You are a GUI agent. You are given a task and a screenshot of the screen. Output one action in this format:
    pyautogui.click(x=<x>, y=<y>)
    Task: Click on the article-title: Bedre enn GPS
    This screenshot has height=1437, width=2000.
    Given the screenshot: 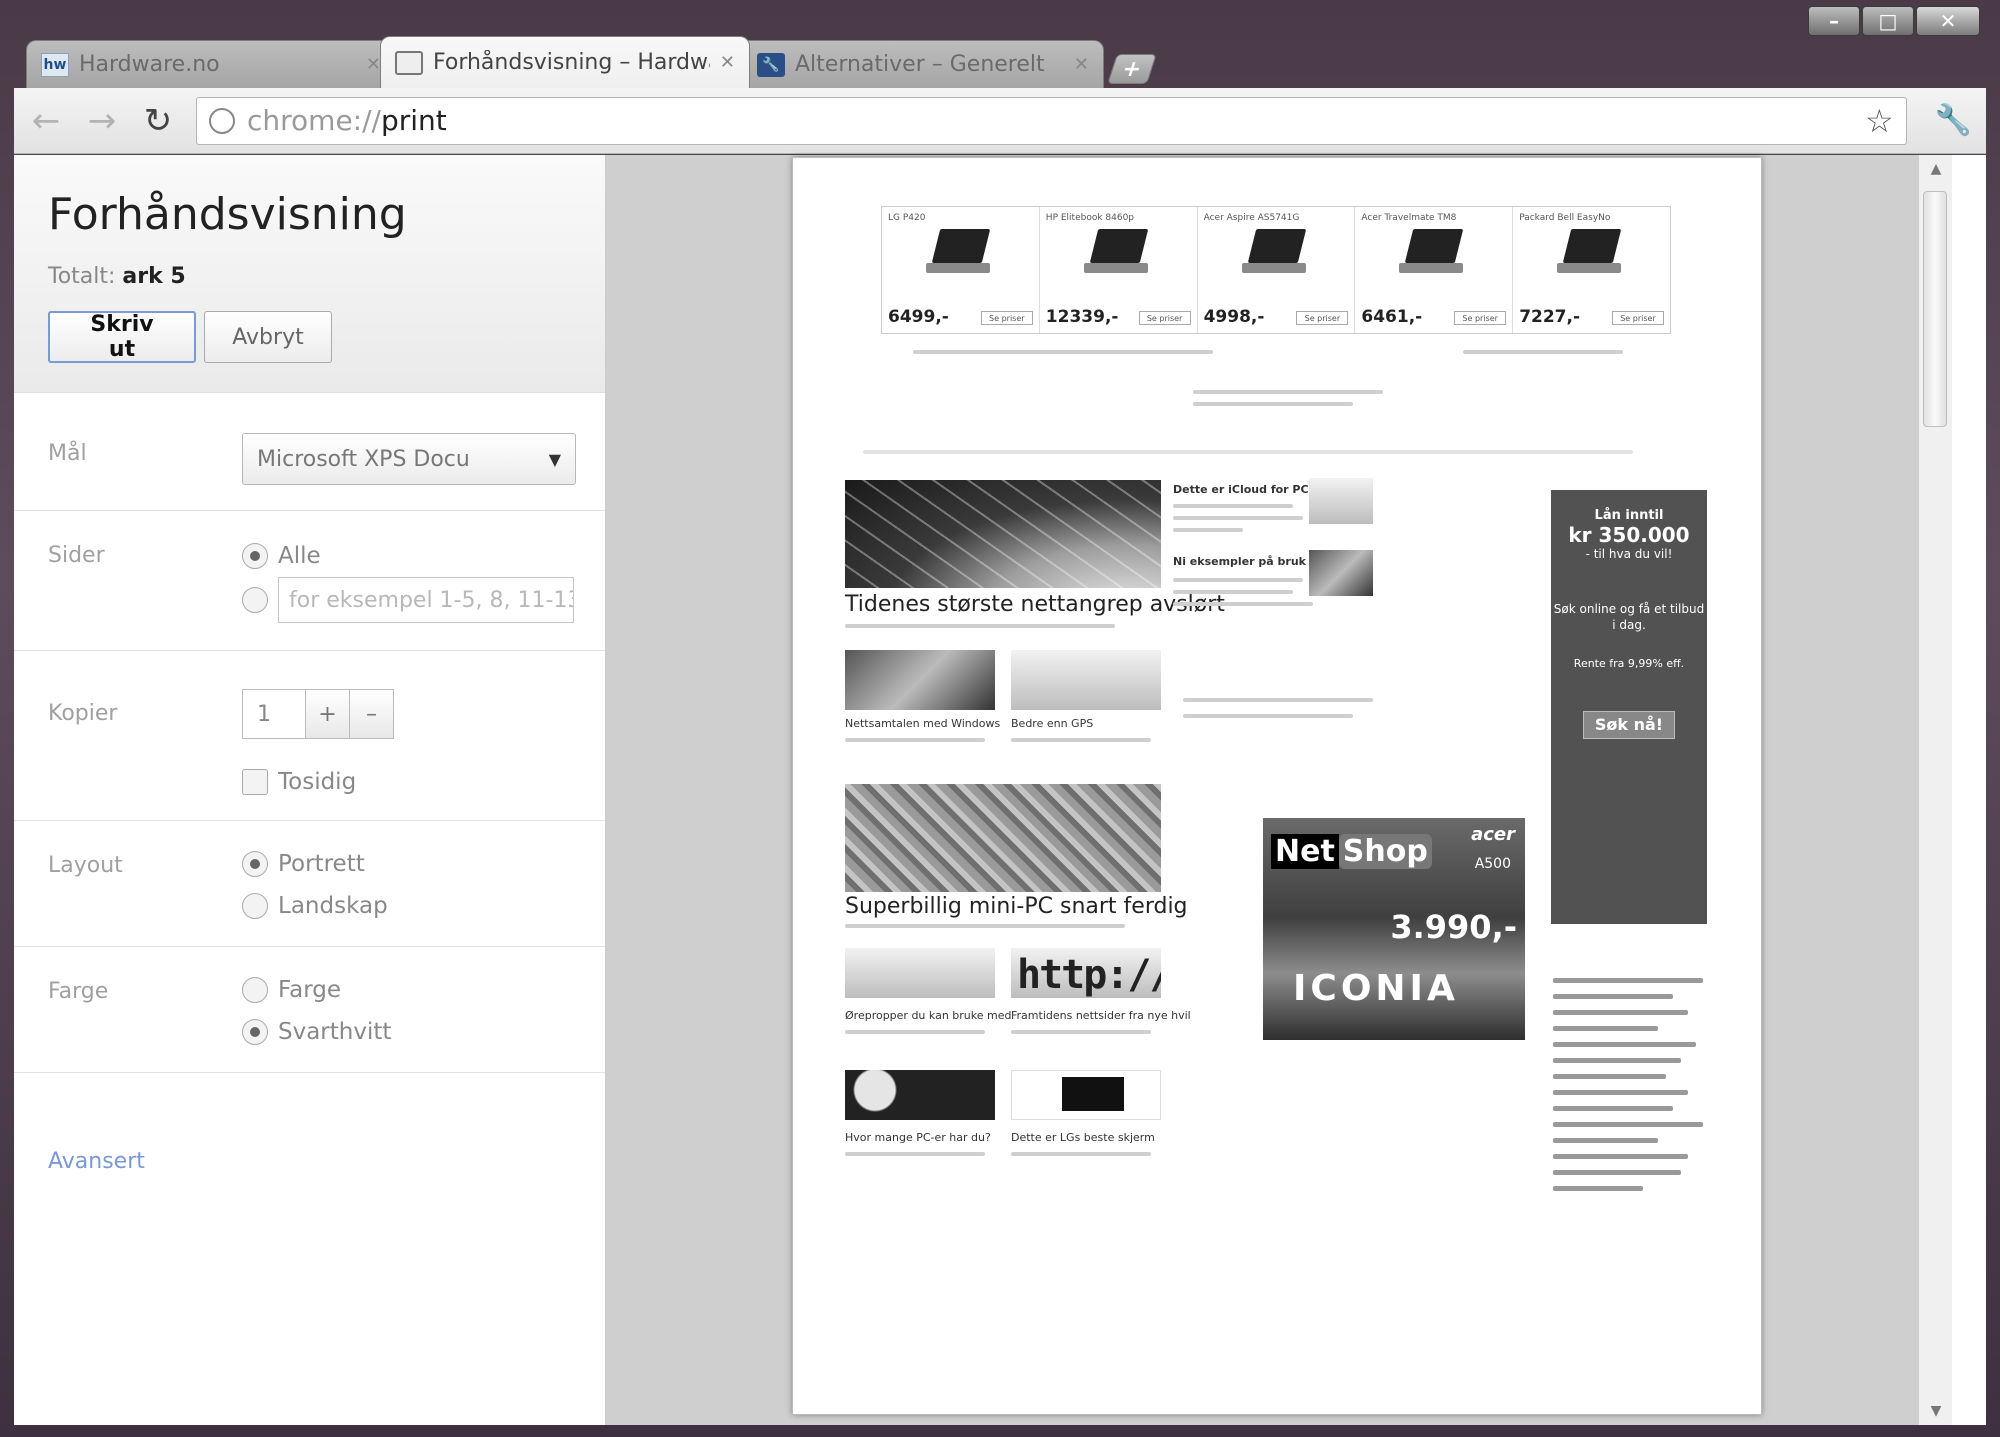 What is the action you would take?
    pyautogui.click(x=1052, y=723)
    